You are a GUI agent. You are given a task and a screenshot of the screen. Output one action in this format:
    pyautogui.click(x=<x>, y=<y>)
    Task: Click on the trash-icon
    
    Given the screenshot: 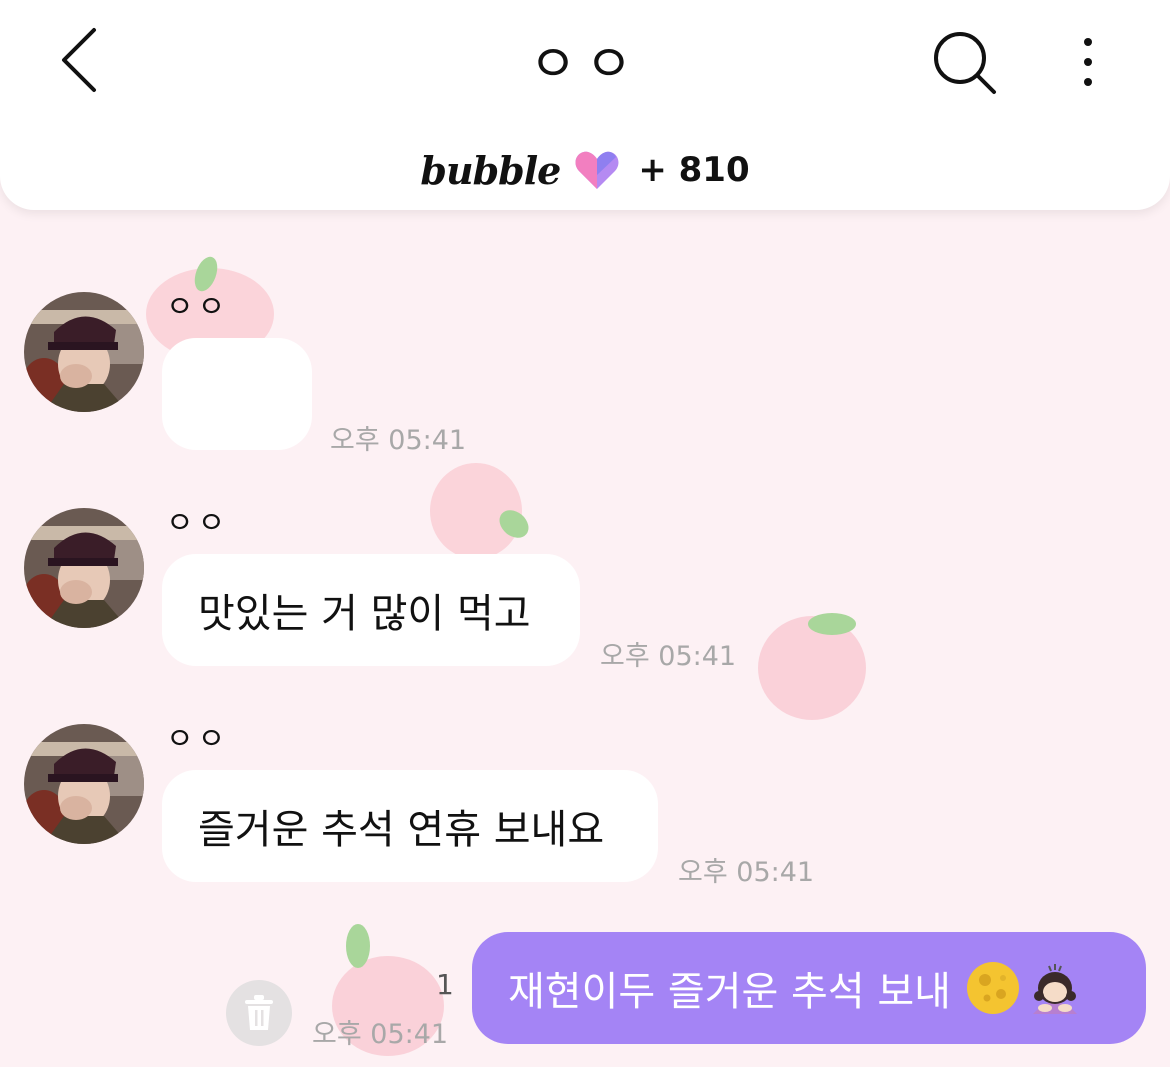 What is the action you would take?
    pyautogui.click(x=259, y=1012)
    